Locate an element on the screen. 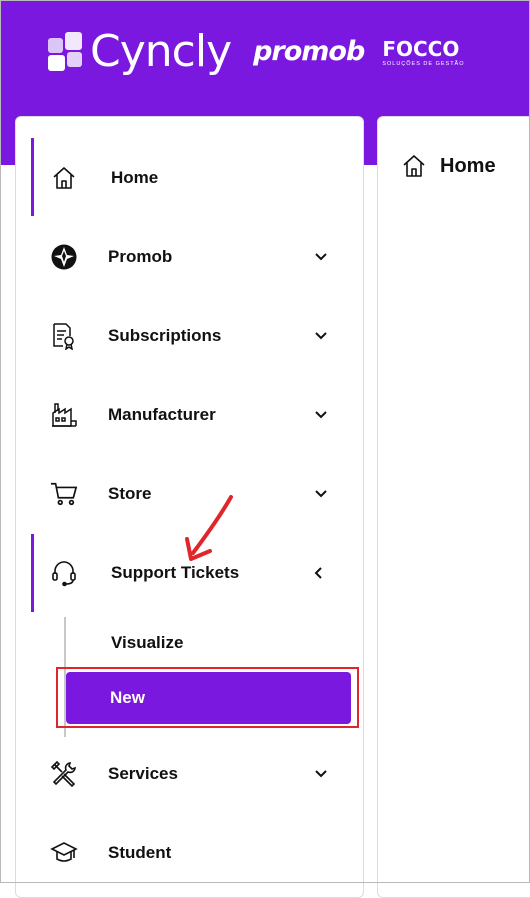 This screenshot has height=898, width=530. sidebar-item-home: Home is located at coordinates (189, 177).